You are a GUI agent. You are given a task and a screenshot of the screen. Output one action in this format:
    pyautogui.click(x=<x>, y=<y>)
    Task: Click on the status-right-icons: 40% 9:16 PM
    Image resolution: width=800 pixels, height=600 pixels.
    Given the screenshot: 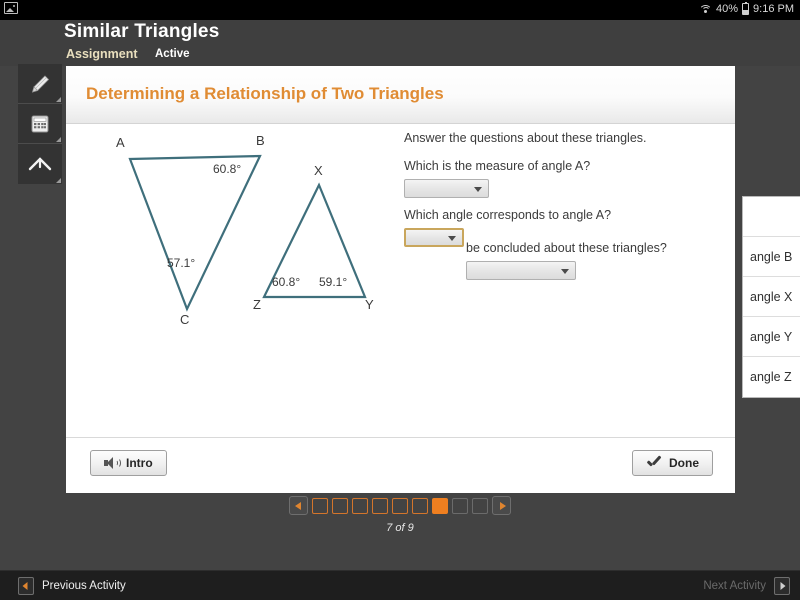 What is the action you would take?
    pyautogui.click(x=746, y=8)
    